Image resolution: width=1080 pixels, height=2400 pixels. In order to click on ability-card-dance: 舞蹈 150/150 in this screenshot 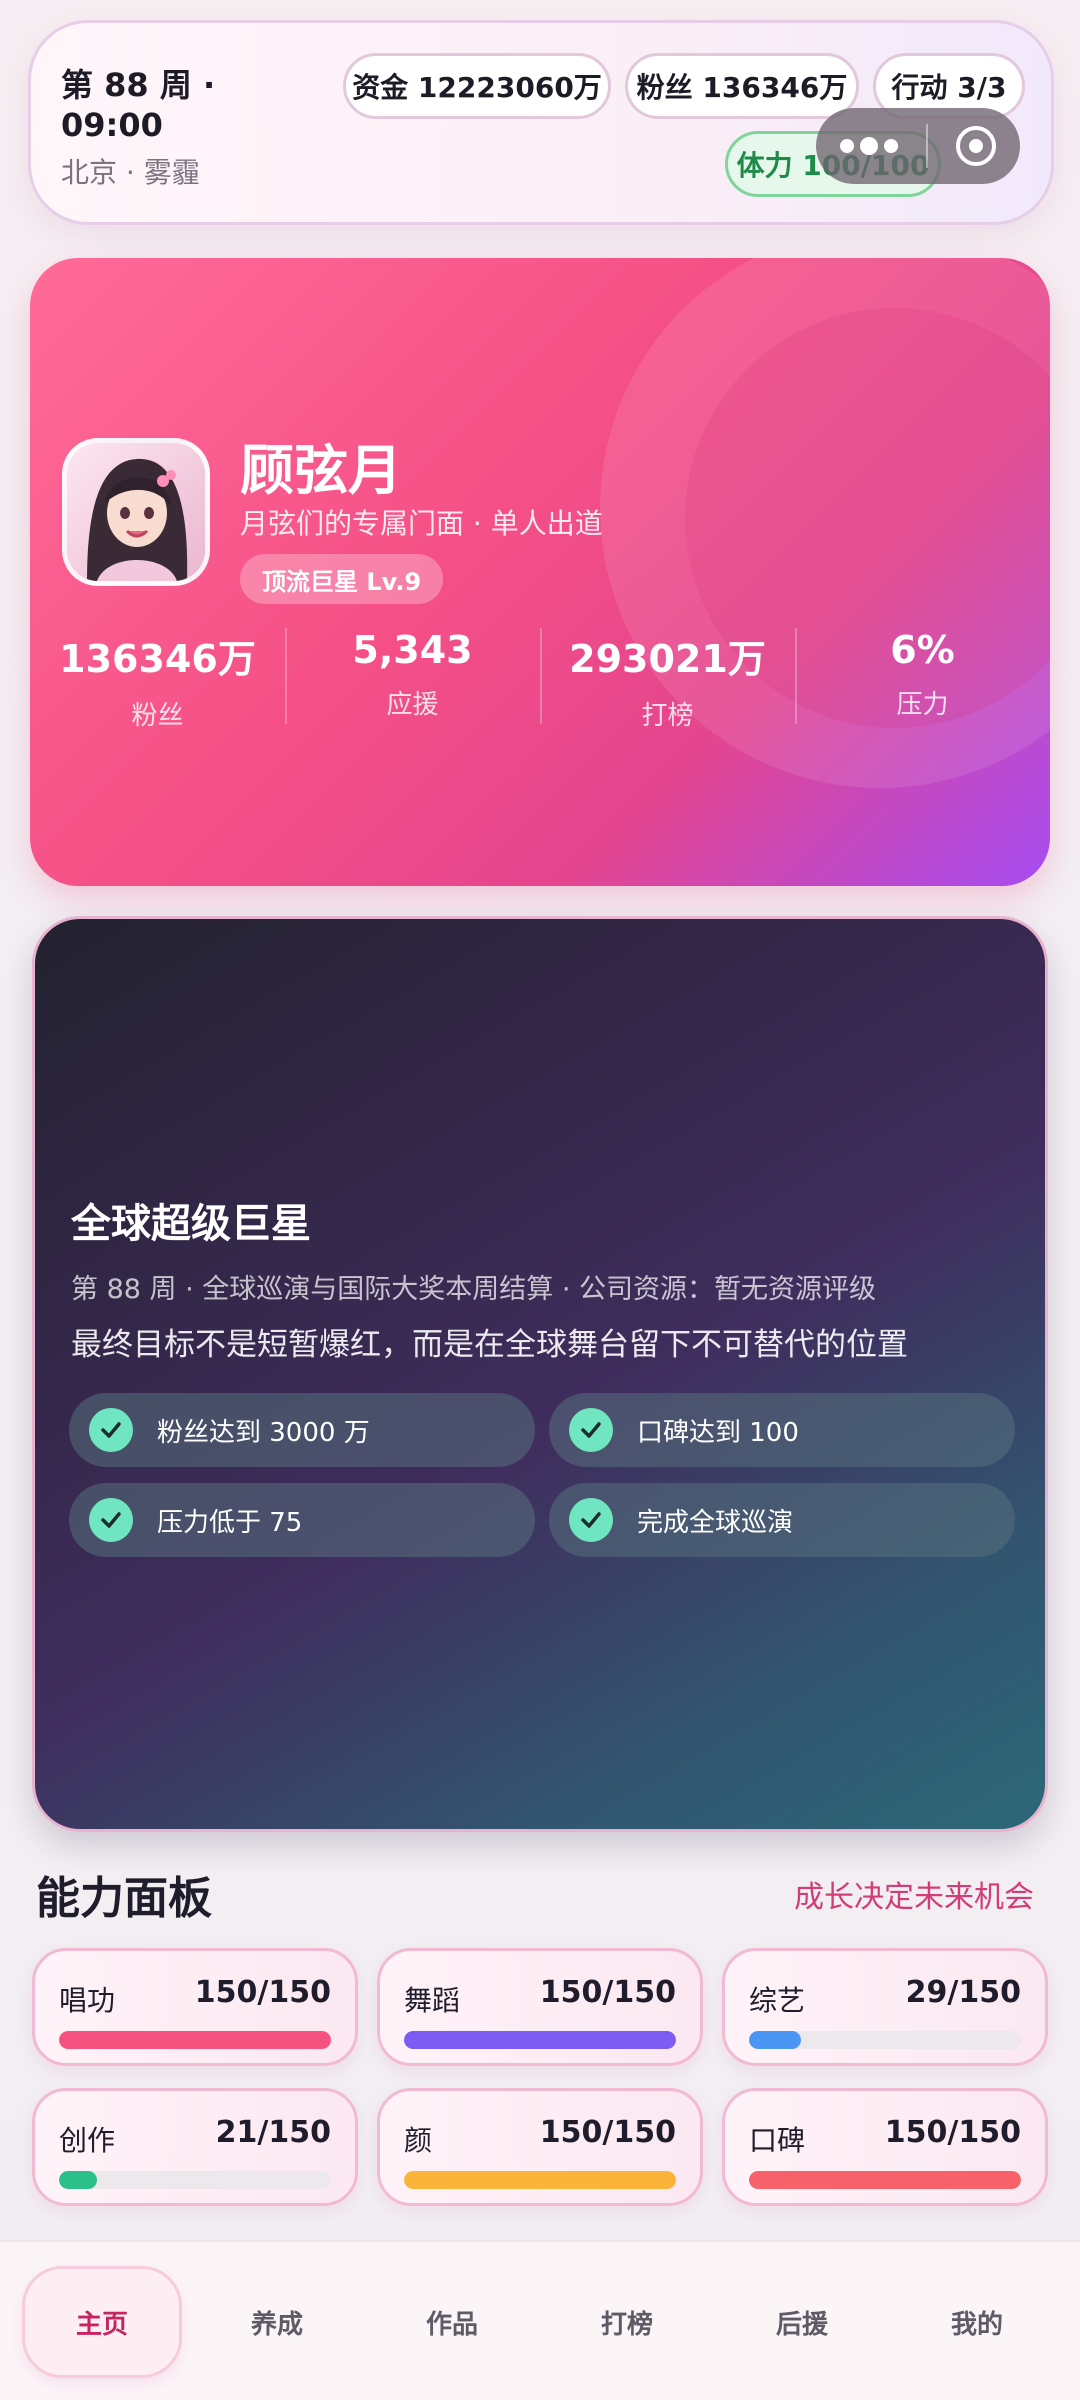, I will do `click(540, 2007)`.